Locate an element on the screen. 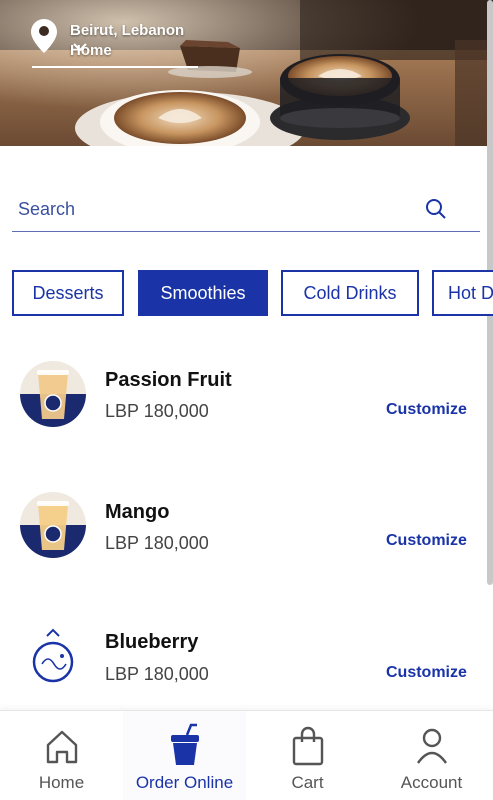  location-city: Beirut, Lebanon is located at coordinates (127, 30).